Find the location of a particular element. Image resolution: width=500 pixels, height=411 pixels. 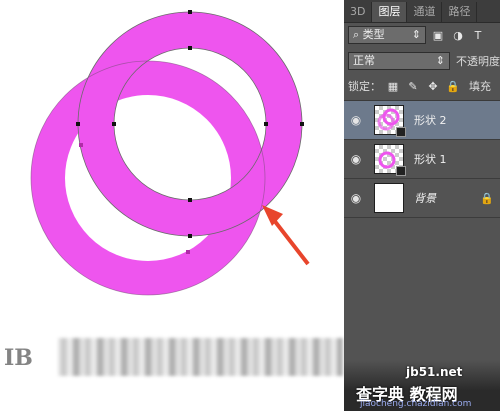

layer-name: 形状 2 is located at coordinates (430, 120).